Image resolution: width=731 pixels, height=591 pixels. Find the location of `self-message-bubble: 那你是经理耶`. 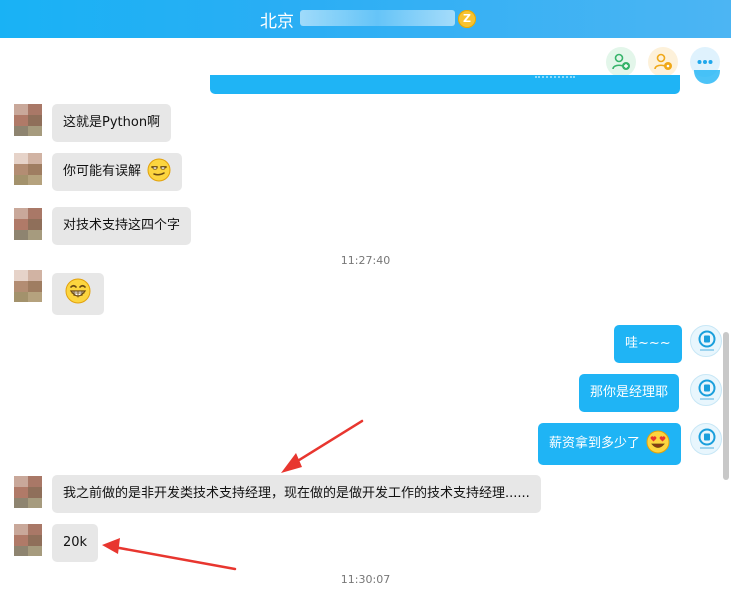

self-message-bubble: 那你是经理耶 is located at coordinates (629, 393).